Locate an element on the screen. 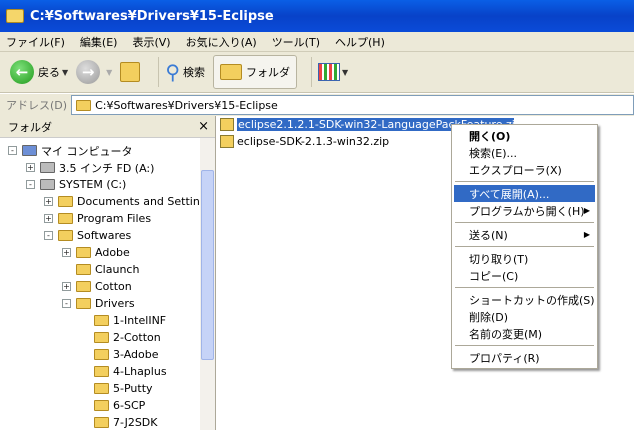 Image resolution: width=634 pixels, height=430 pixels. menu-item-label: ショートカットの作成(S) is located at coordinates (532, 300).